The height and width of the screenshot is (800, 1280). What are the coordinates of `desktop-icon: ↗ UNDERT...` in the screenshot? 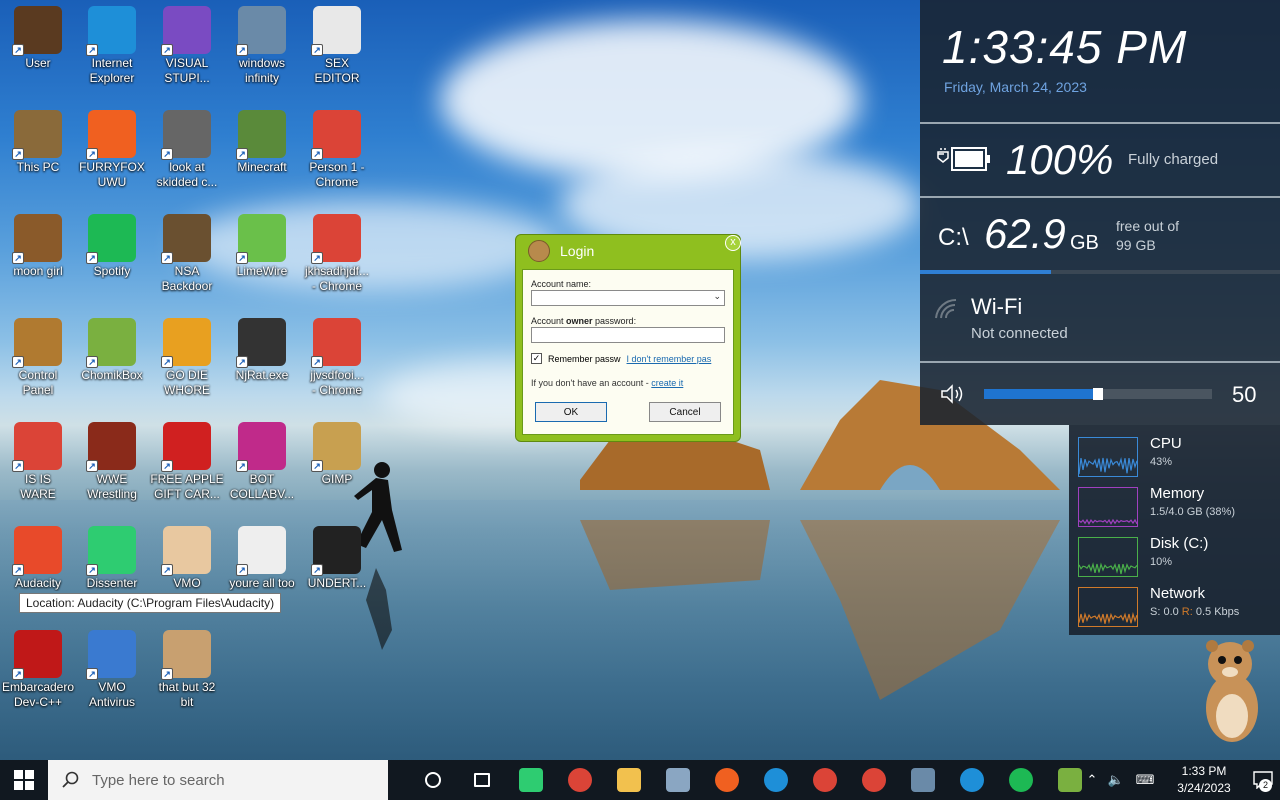 It's located at (337, 570).